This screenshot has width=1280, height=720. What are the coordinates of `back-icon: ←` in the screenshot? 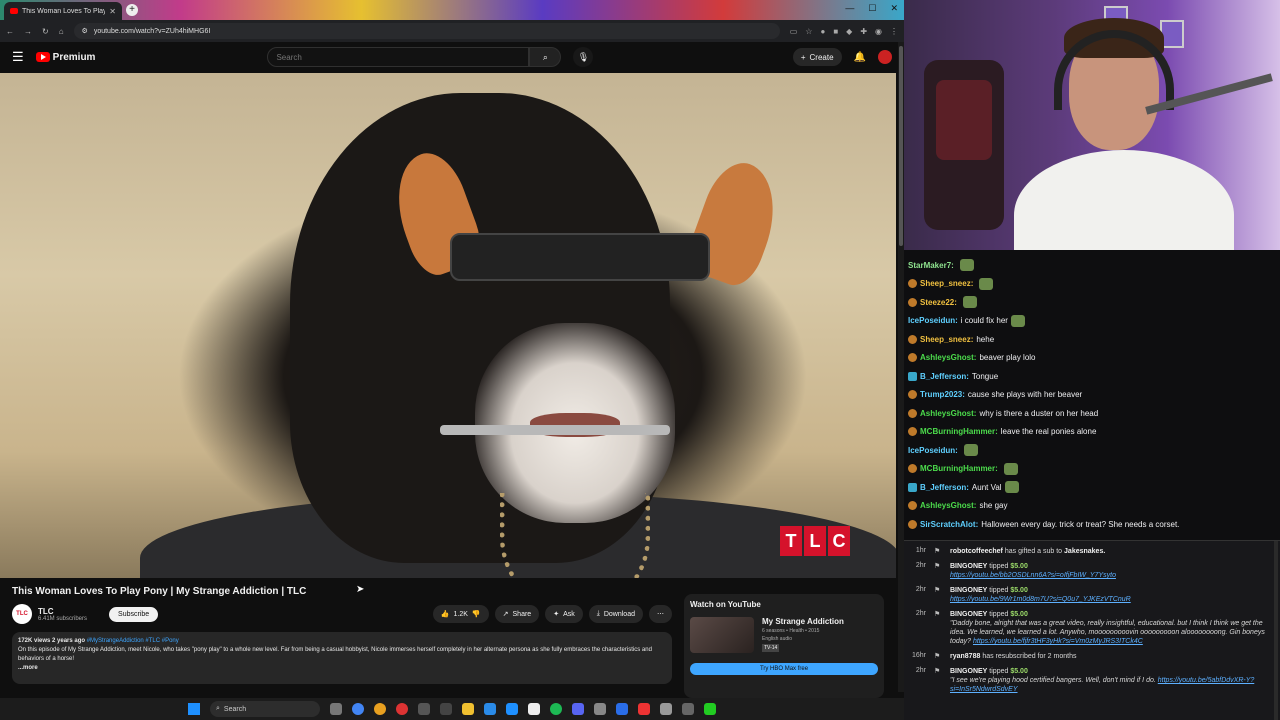 It's located at (10, 31).